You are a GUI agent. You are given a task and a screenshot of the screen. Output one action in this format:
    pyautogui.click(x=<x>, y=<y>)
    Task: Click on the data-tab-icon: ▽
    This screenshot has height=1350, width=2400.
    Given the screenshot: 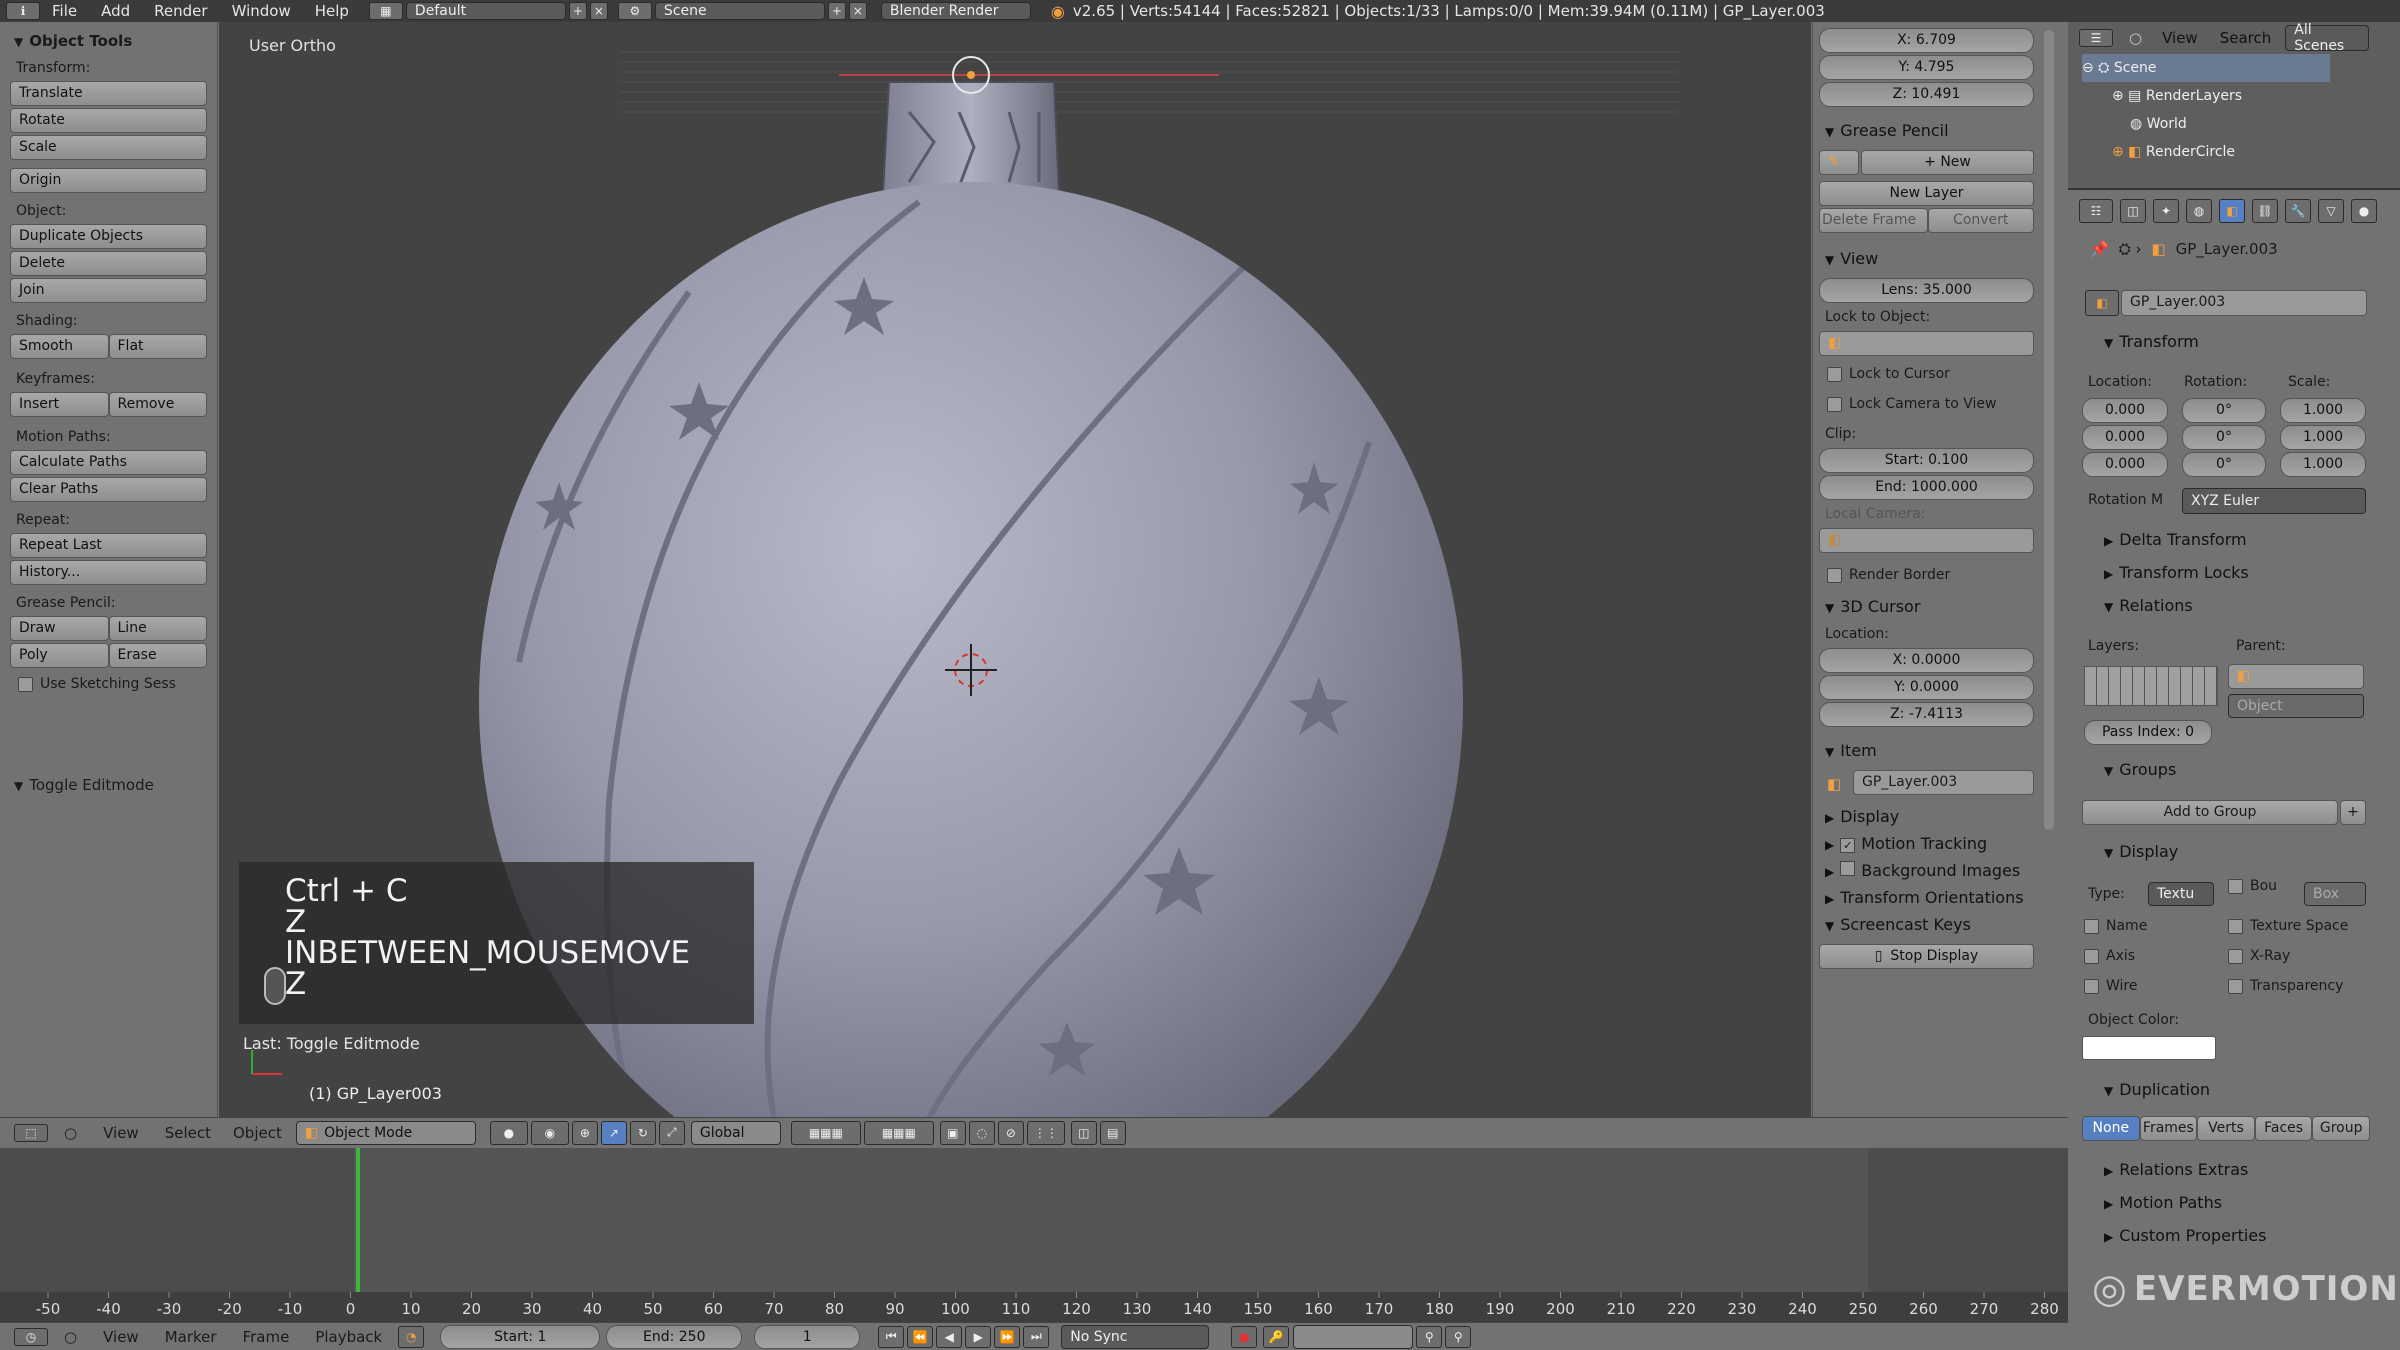 What is the action you would take?
    pyautogui.click(x=2331, y=211)
    